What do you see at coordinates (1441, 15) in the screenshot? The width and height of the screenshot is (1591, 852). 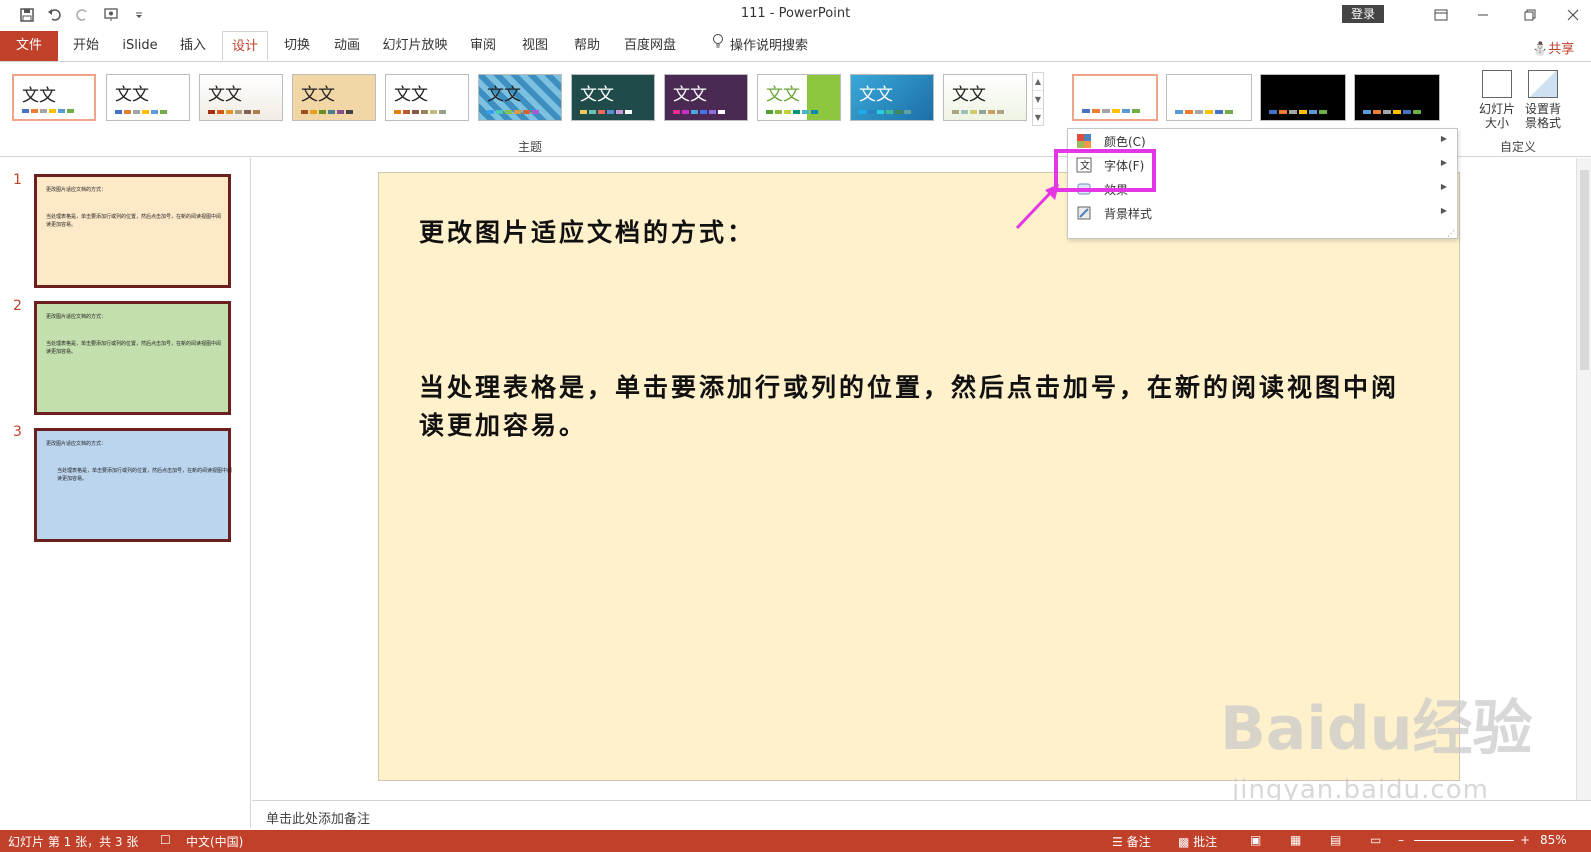 I see `ribbon-display-icon` at bounding box center [1441, 15].